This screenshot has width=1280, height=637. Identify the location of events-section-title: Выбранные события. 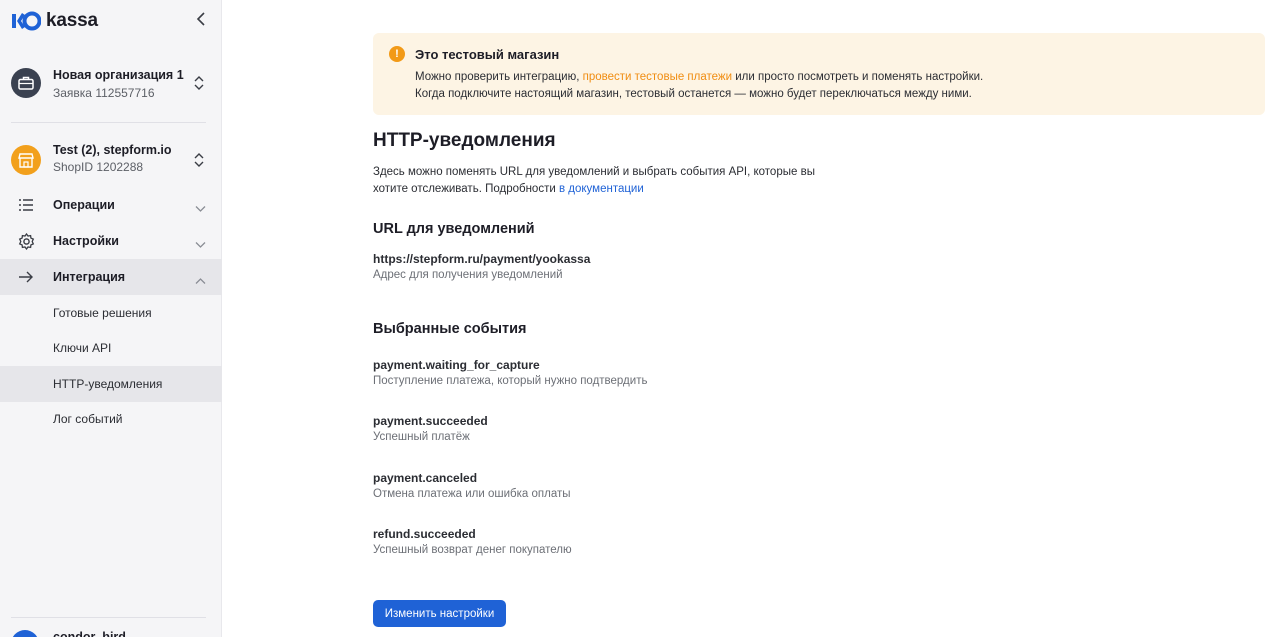
(450, 329).